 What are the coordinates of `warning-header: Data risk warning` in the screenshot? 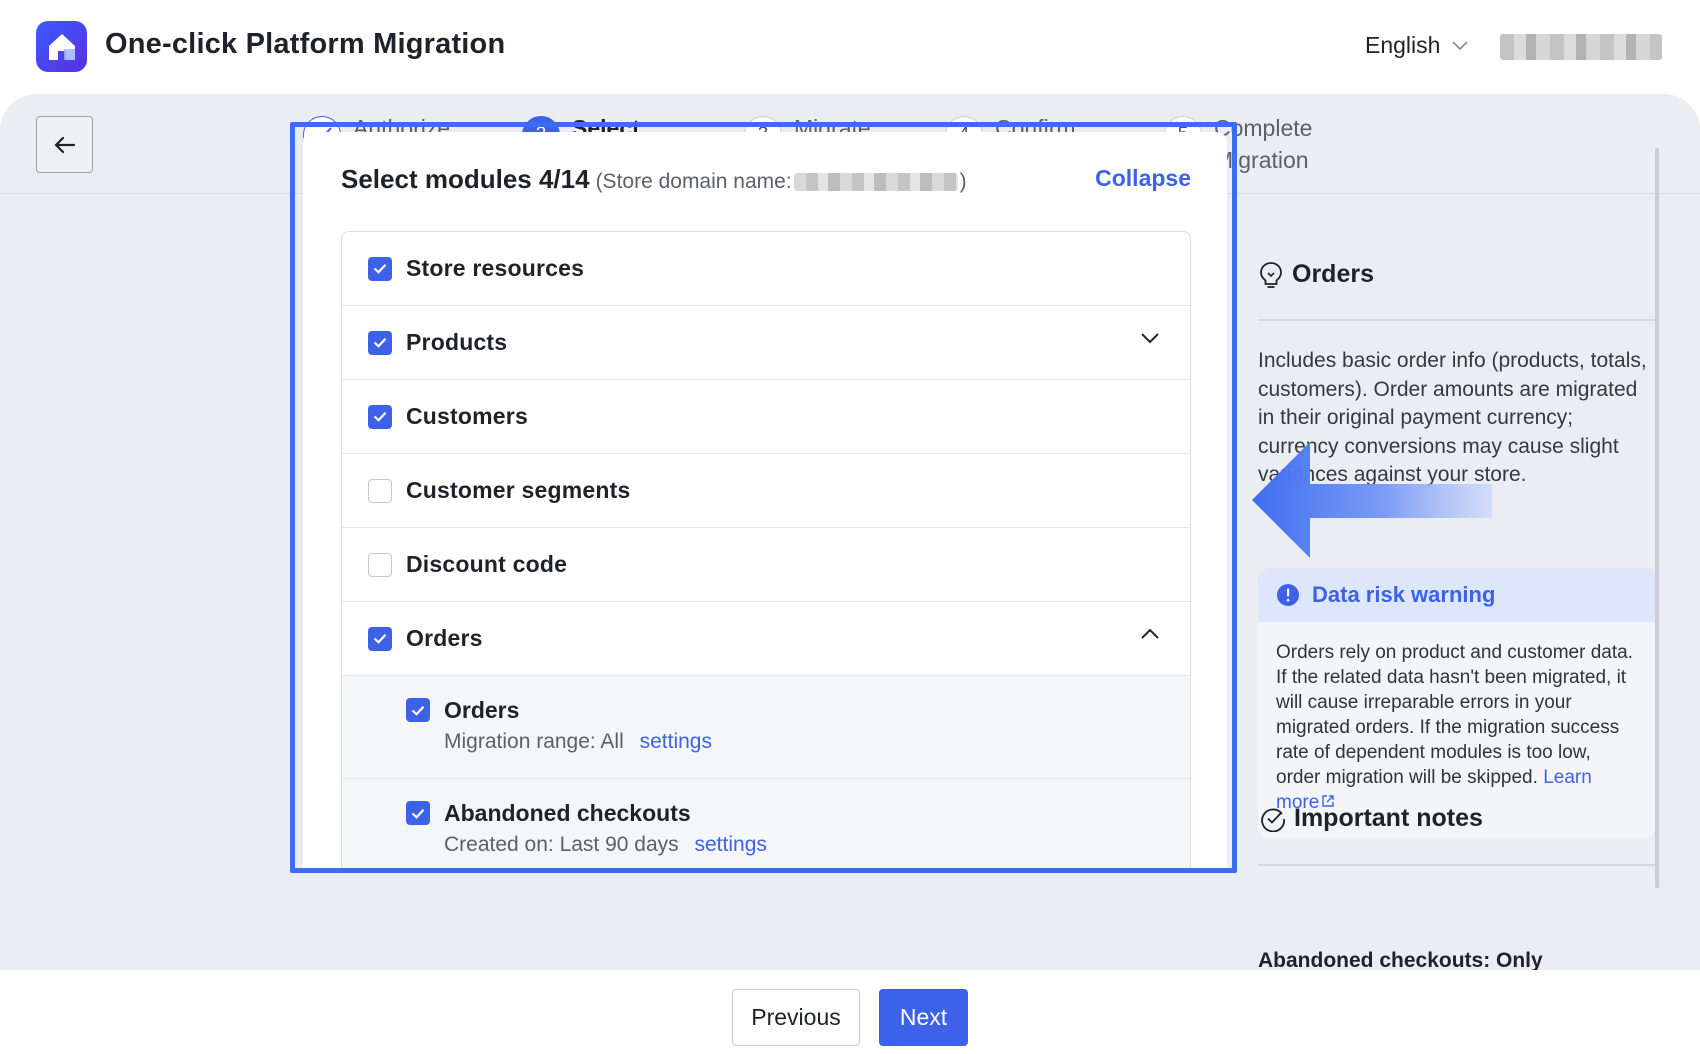 It's located at (1457, 595).